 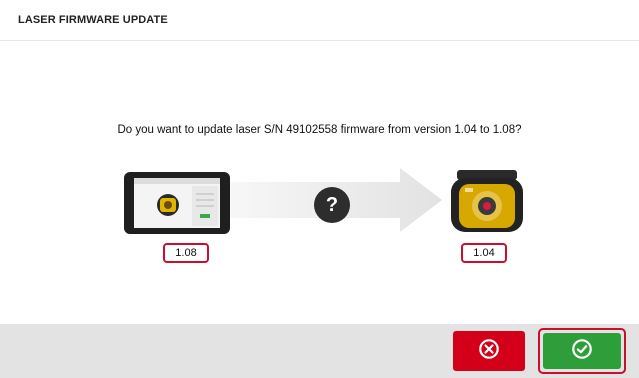 What do you see at coordinates (332, 205) in the screenshot?
I see `question-mark-icon: ?` at bounding box center [332, 205].